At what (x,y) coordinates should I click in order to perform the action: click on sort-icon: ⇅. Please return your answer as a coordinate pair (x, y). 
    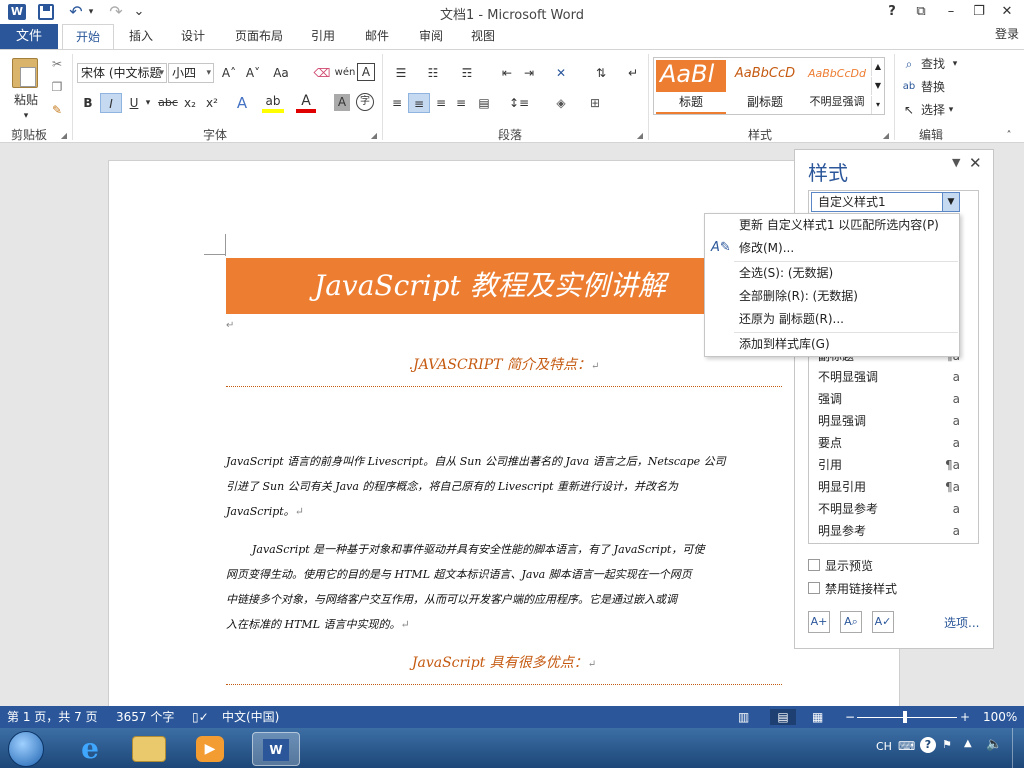
    Looking at the image, I should click on (601, 73).